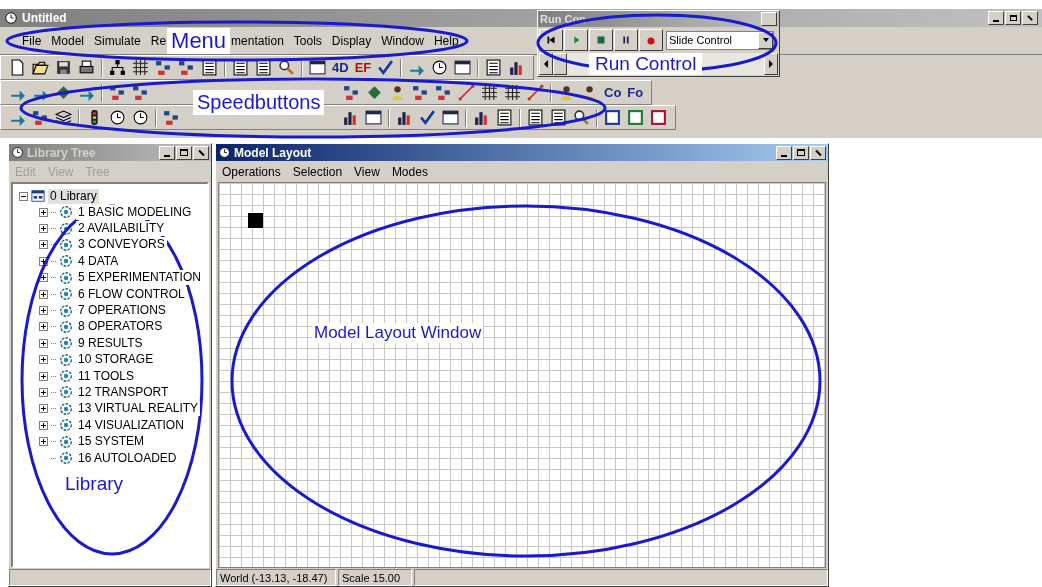  I want to click on menu-item: View, so click(367, 171).